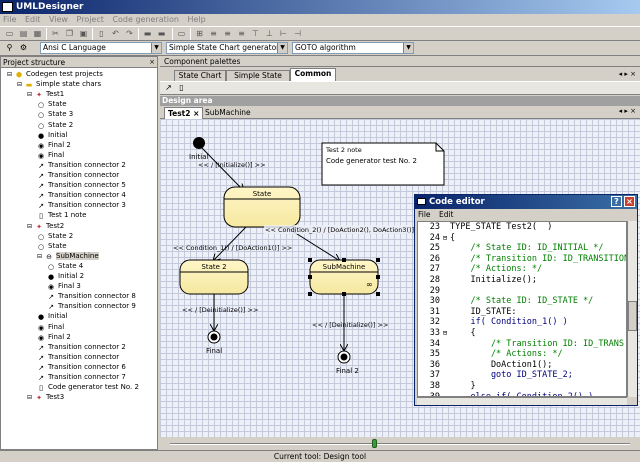 Image resolution: width=640 pixels, height=462 pixels. What do you see at coordinates (65, 276) in the screenshot?
I see `tree-item: ● Initial 2` at bounding box center [65, 276].